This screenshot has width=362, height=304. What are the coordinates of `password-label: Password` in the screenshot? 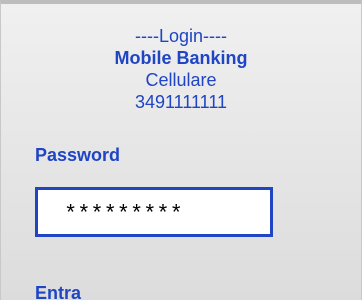 It's located at (78, 155).